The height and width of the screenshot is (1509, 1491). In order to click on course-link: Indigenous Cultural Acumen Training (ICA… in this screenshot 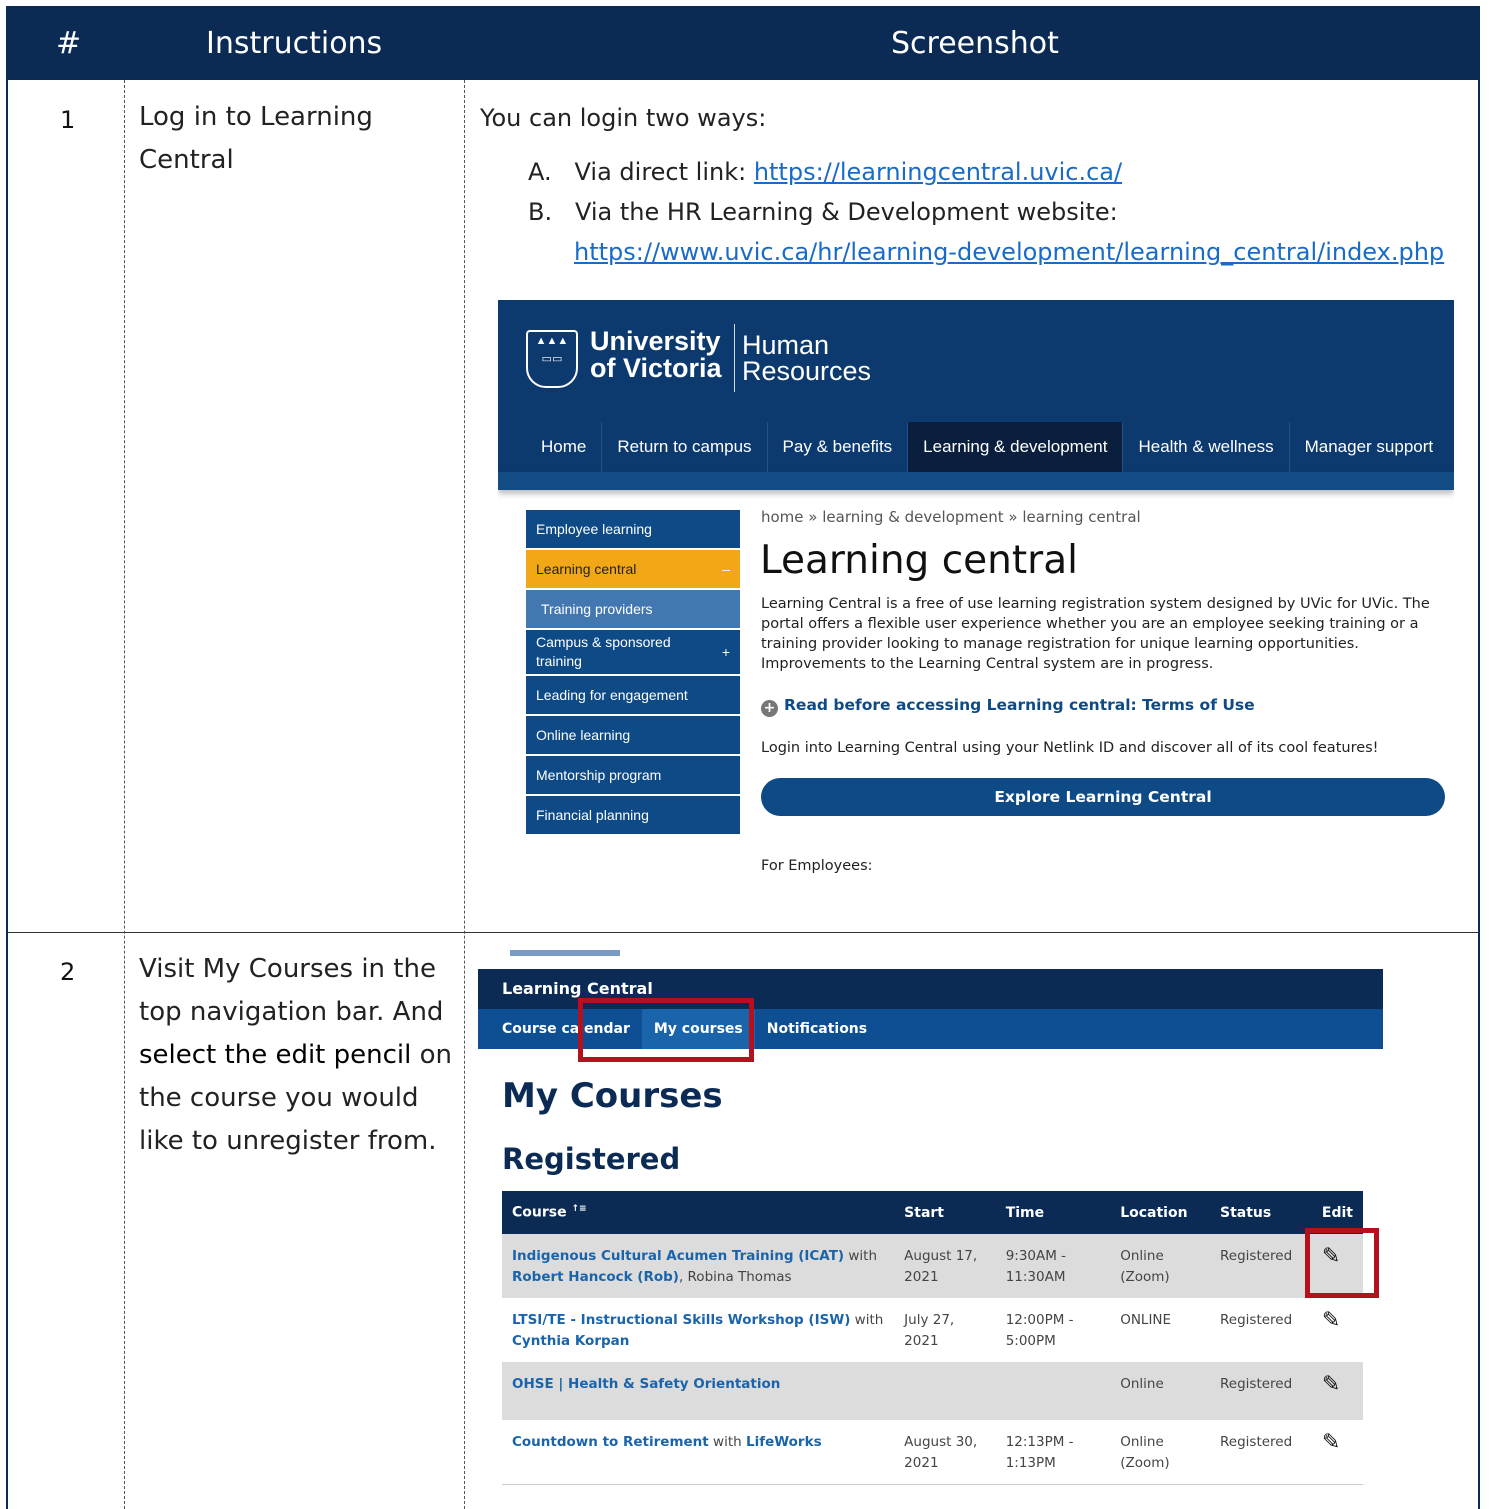, I will do `click(678, 1256)`.